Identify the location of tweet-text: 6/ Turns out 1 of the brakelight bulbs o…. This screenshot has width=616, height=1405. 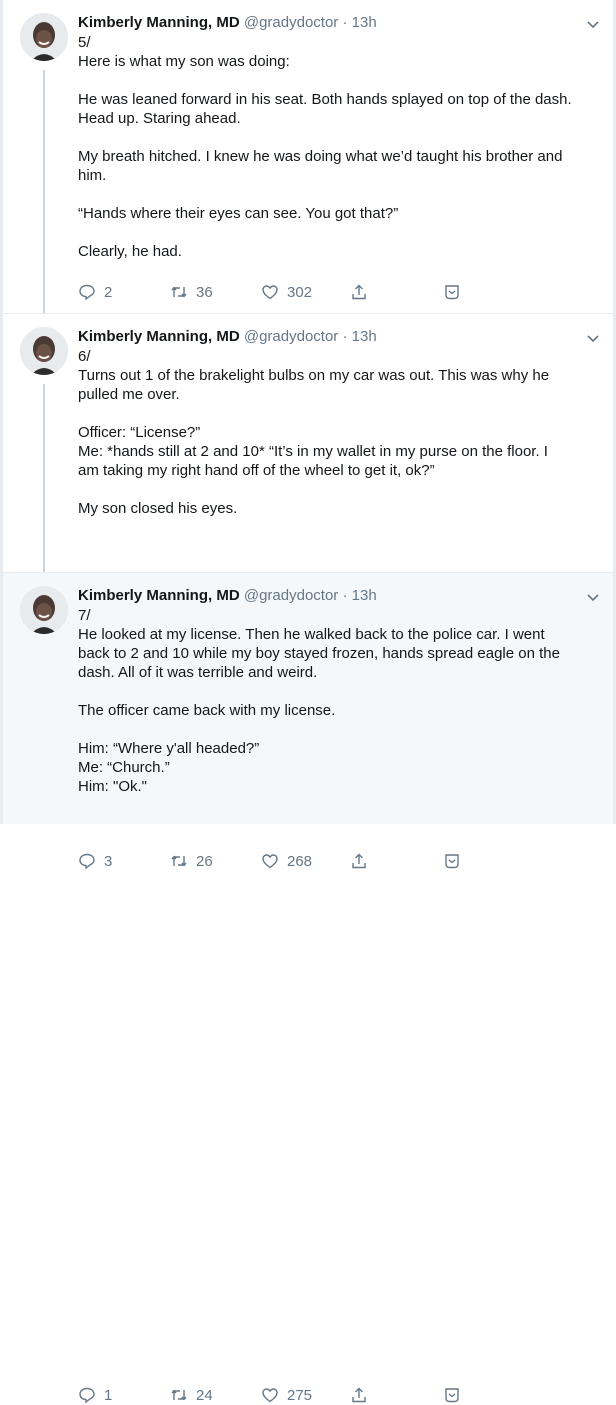
(331, 432).